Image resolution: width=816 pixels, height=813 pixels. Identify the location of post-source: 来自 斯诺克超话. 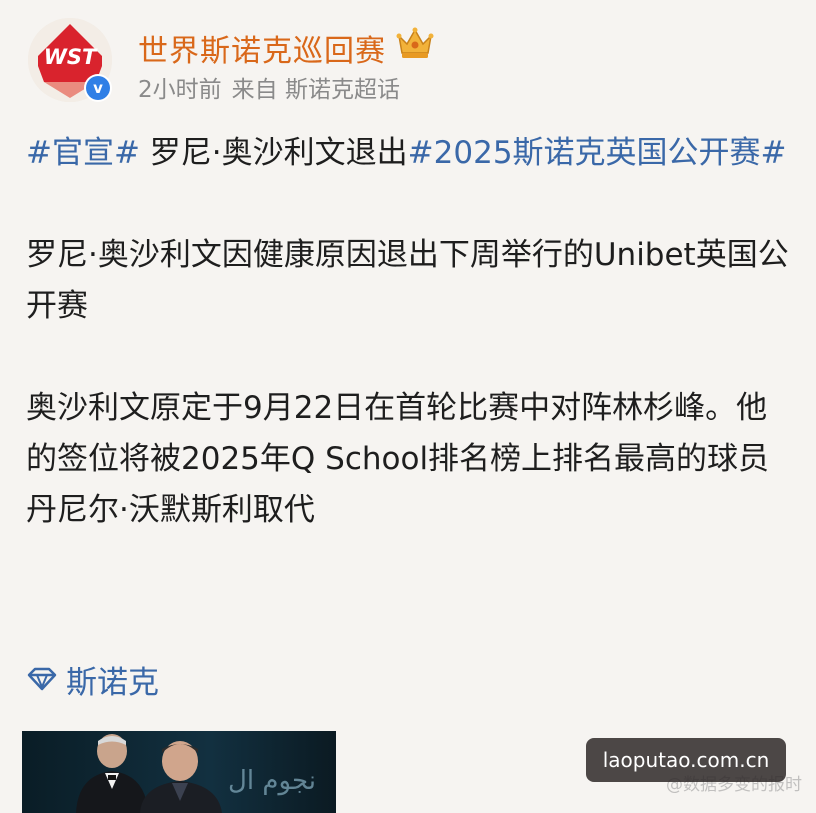
(316, 90).